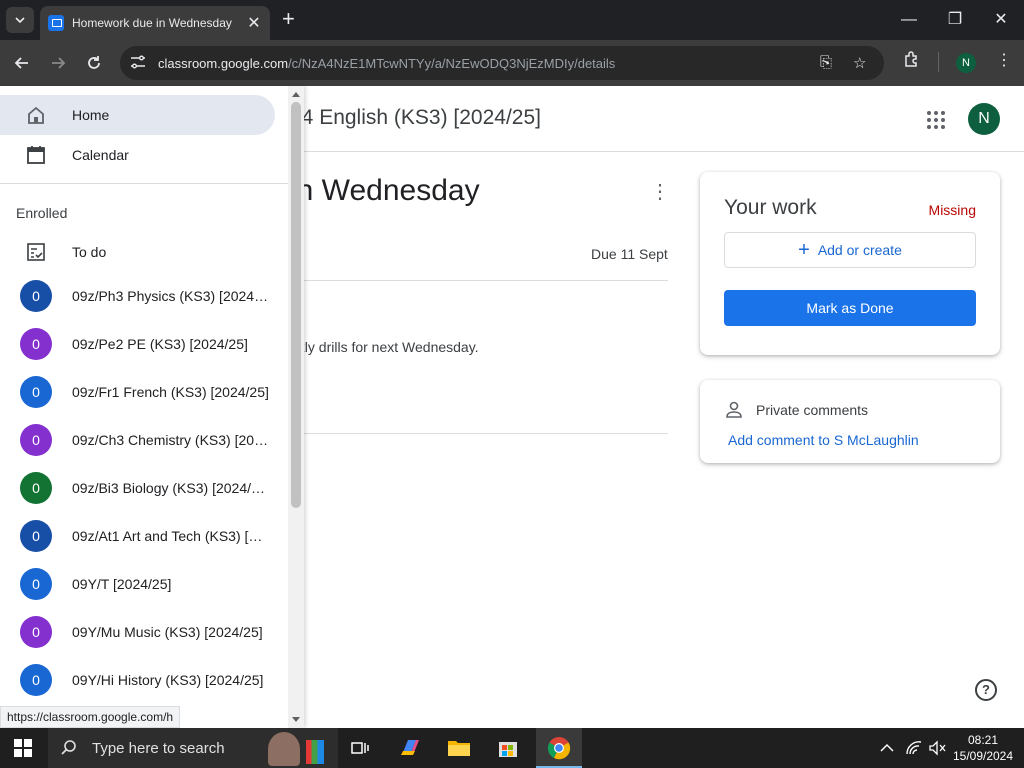  I want to click on class-name: 09z/Bi3 Biology (KS3) [2024/25], so click(171, 488).